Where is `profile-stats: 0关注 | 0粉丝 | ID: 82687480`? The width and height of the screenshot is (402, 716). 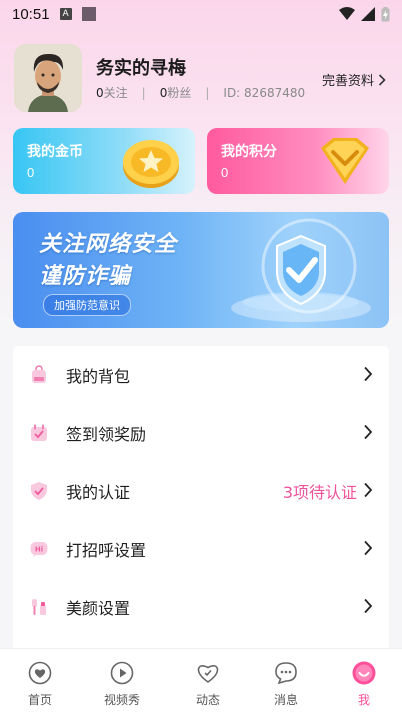
profile-stats: 0关注 | 0粉丝 | ID: 82687480 is located at coordinates (200, 92).